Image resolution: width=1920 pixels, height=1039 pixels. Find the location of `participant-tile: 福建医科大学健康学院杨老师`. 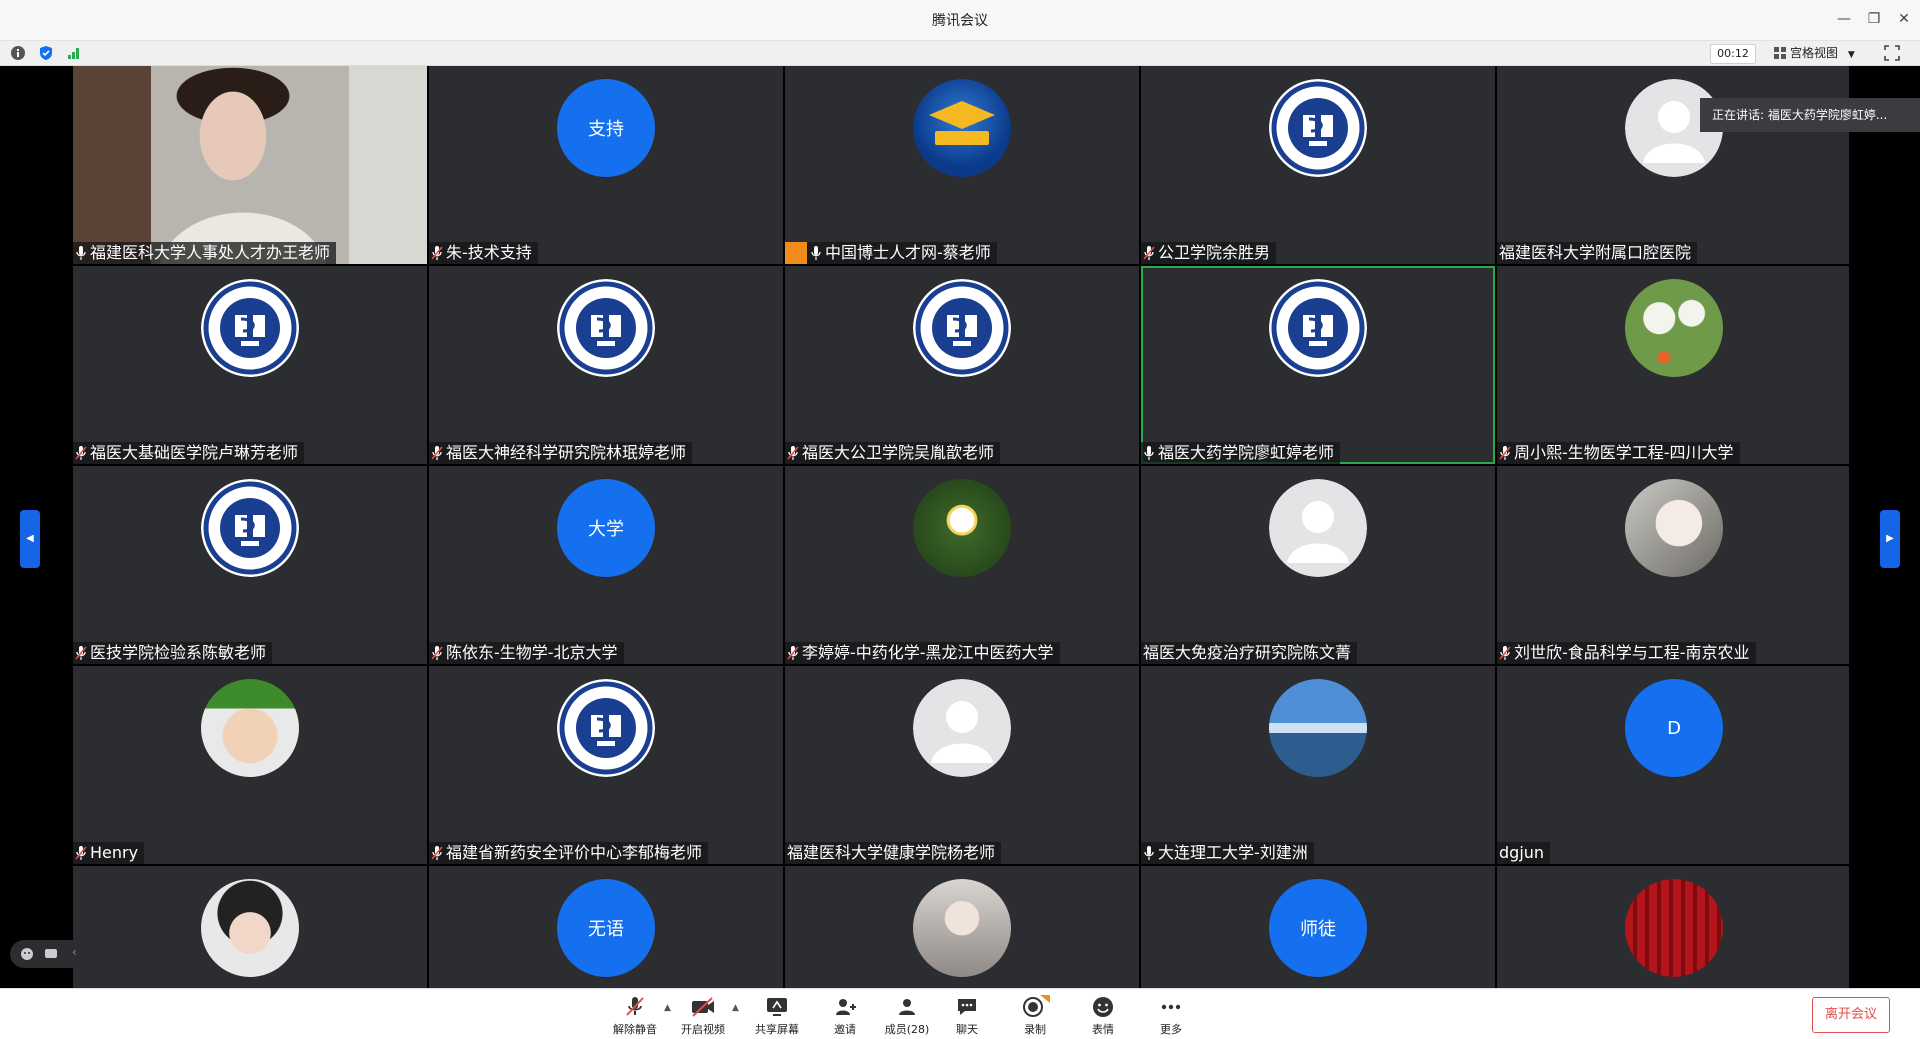

participant-tile: 福建医科大学健康学院杨老师 is located at coordinates (962, 765).